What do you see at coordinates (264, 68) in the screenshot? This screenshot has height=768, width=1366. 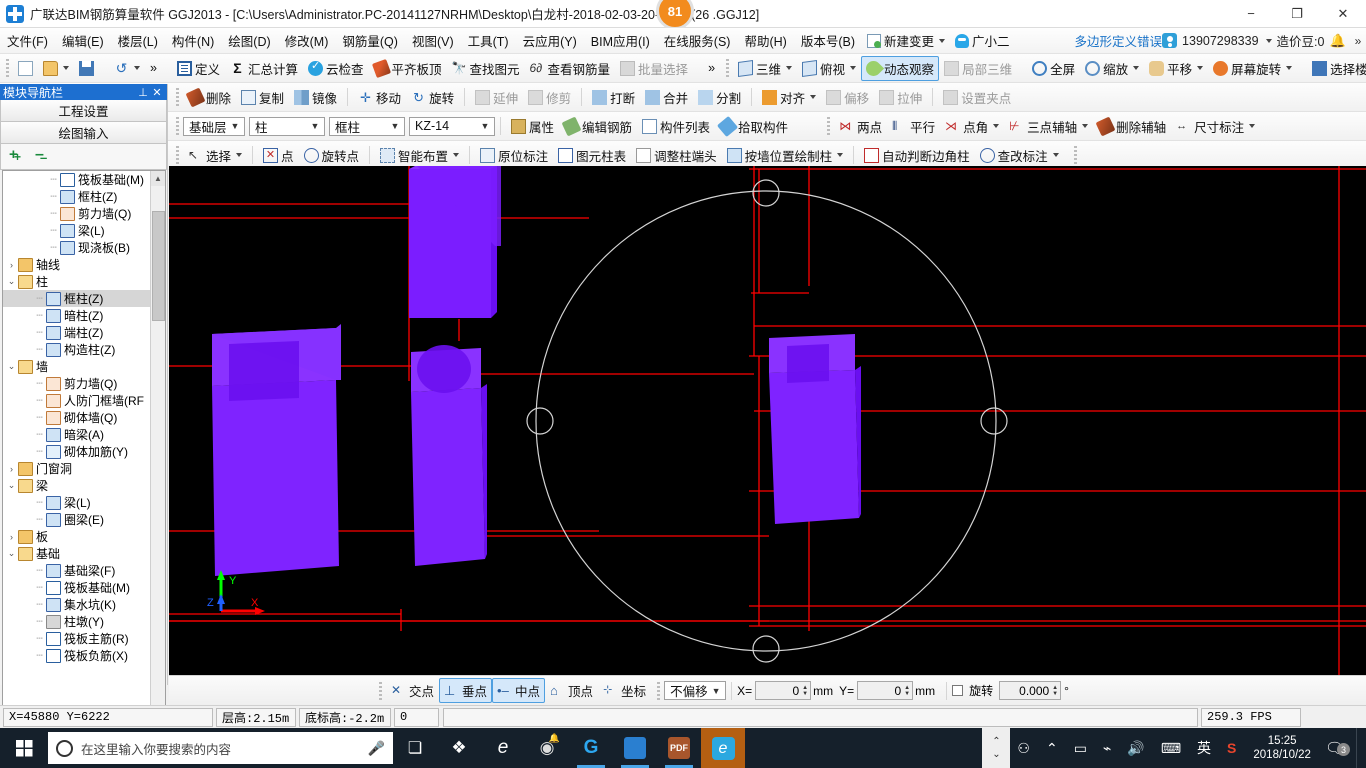 I see `summary-calc-button: Σ 汇总计算` at bounding box center [264, 68].